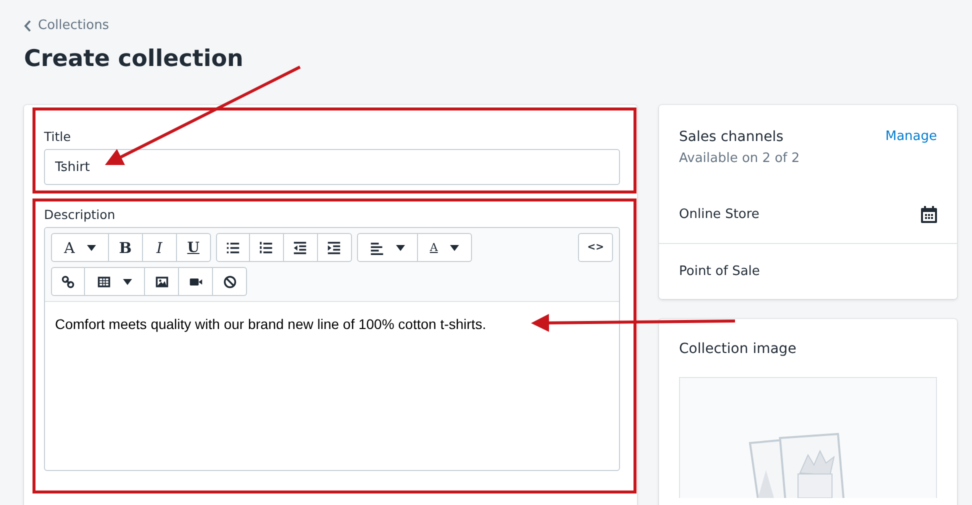 The height and width of the screenshot is (505, 972). Describe the element at coordinates (159, 247) in the screenshot. I see `format-button: I` at that location.